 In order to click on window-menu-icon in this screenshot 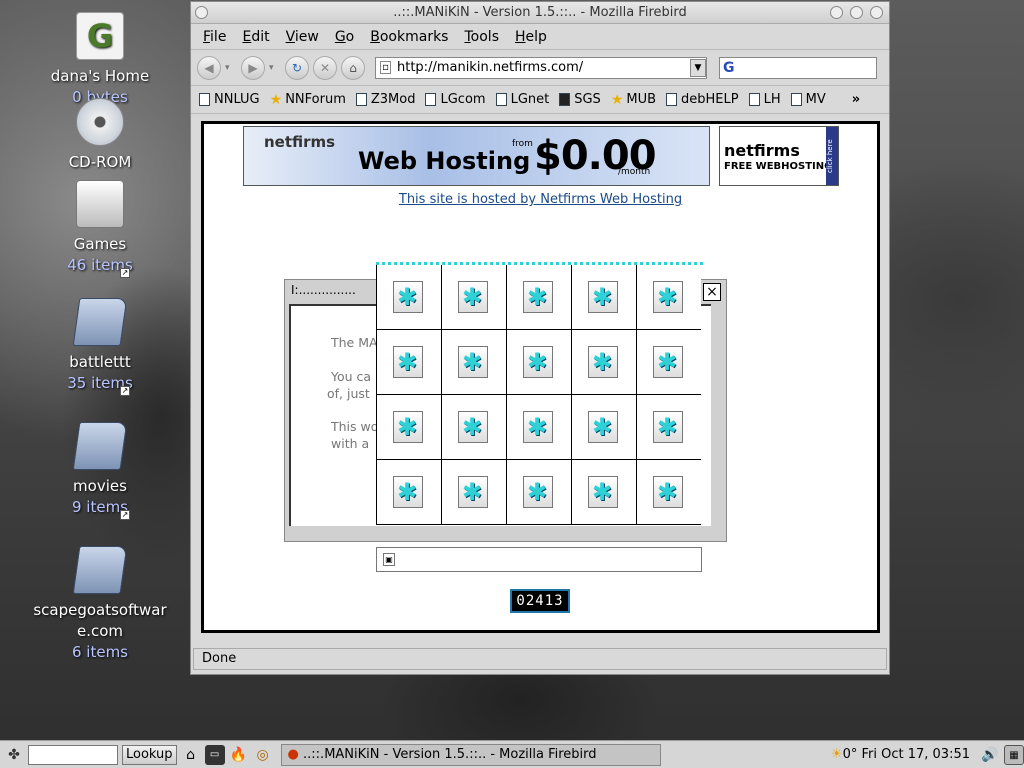, I will do `click(201, 12)`.